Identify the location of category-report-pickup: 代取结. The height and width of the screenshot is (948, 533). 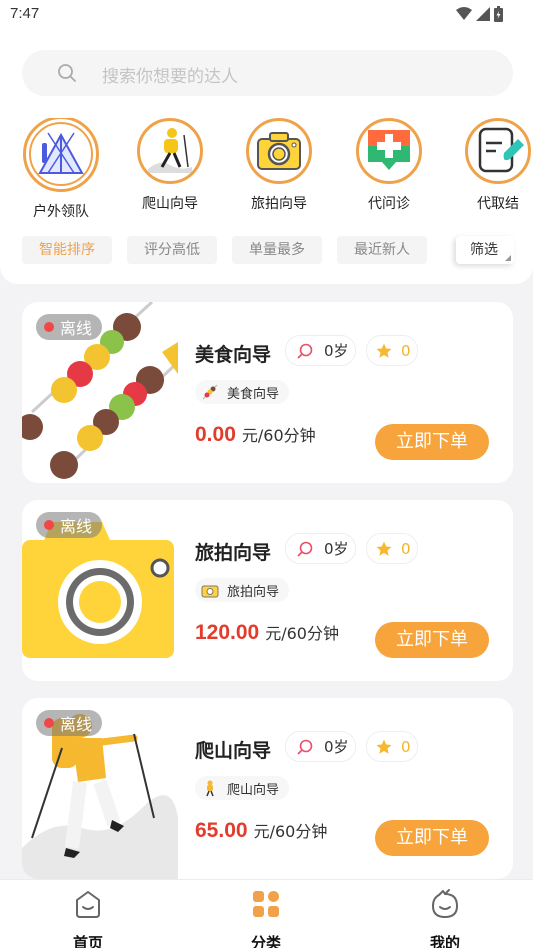
(493, 165).